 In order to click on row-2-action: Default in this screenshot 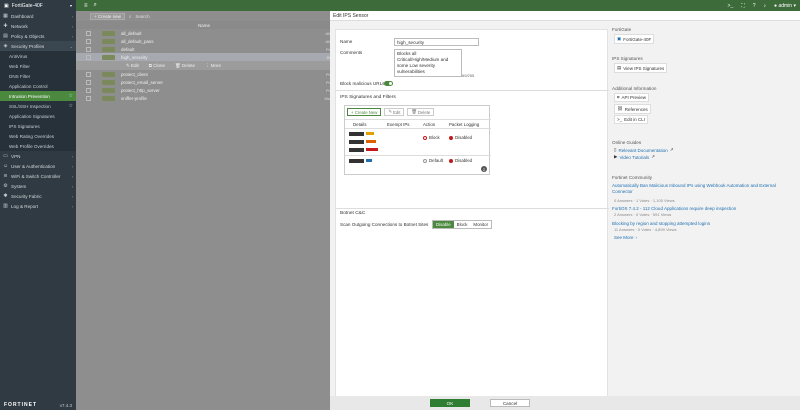, I will do `click(433, 160)`.